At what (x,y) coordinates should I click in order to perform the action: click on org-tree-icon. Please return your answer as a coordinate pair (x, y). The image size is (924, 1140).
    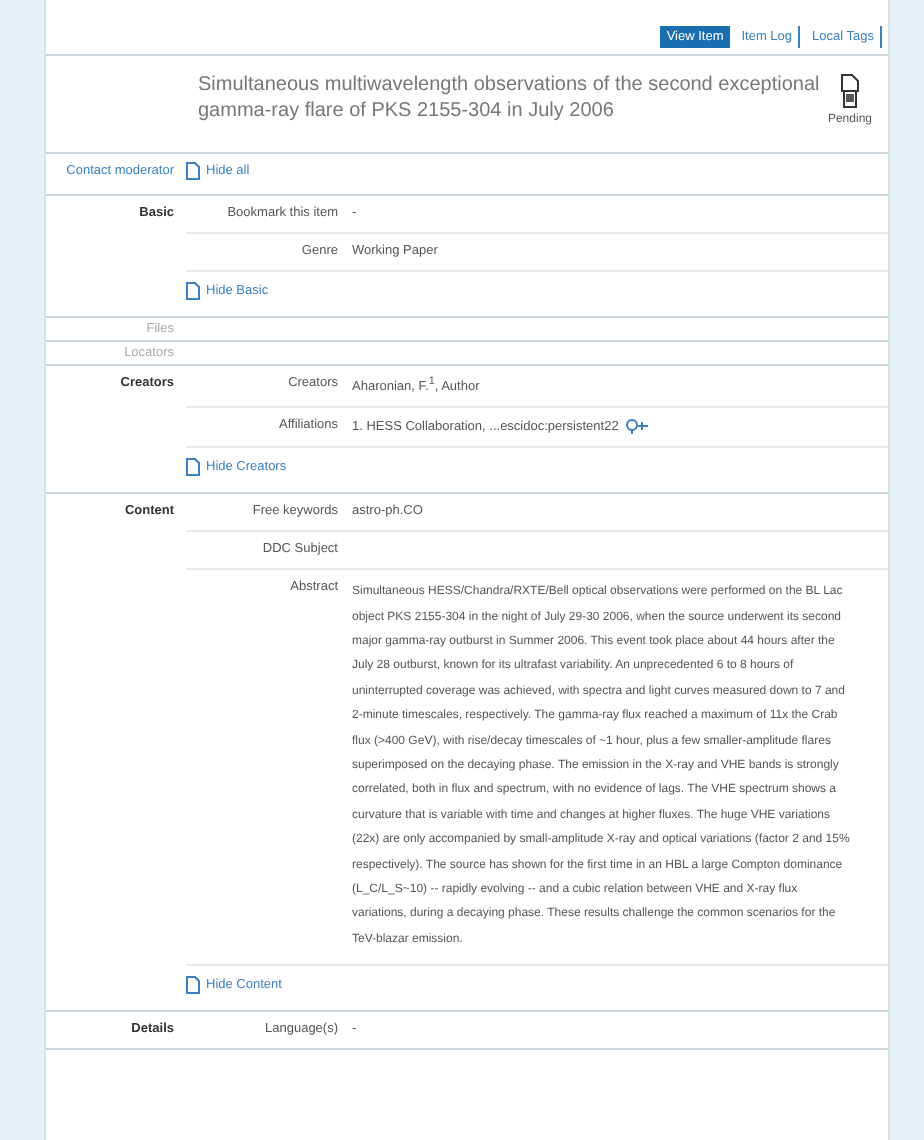
    Looking at the image, I should click on (638, 426).